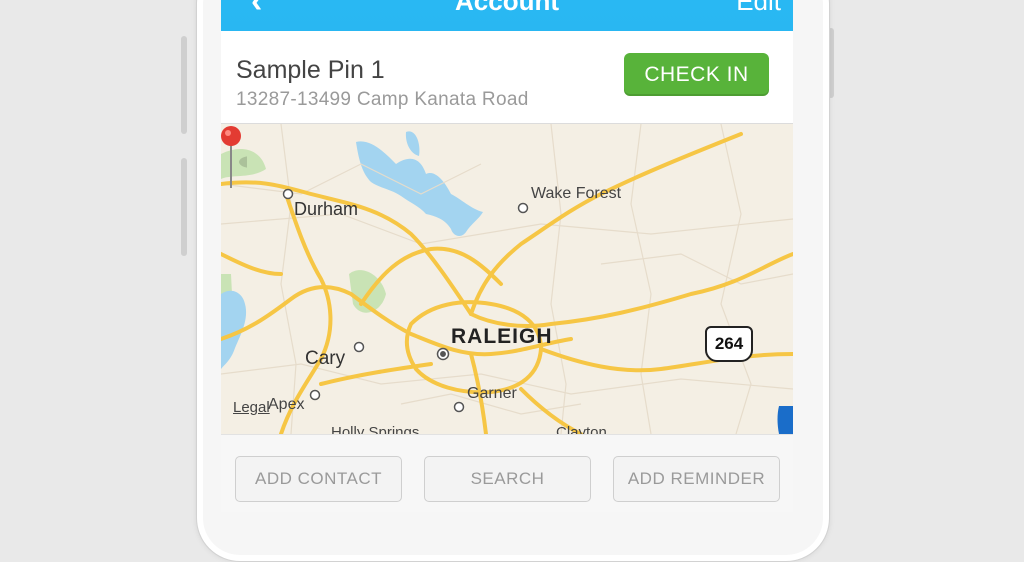 This screenshot has height=562, width=1024. I want to click on add-contact-button: ADD CONTACT, so click(318, 479).